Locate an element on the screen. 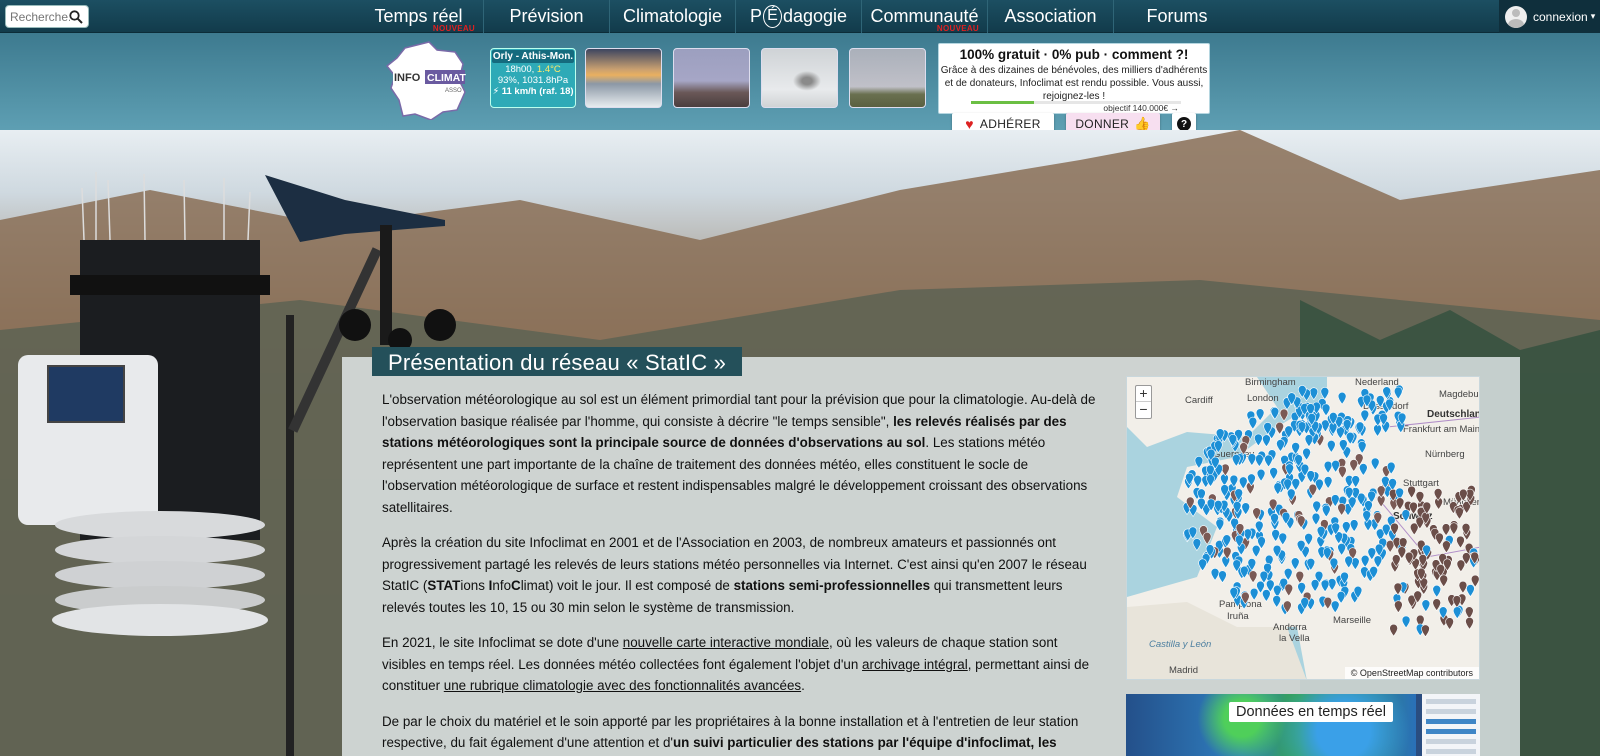  menu-pedagogie: P Édagogie is located at coordinates (799, 16).